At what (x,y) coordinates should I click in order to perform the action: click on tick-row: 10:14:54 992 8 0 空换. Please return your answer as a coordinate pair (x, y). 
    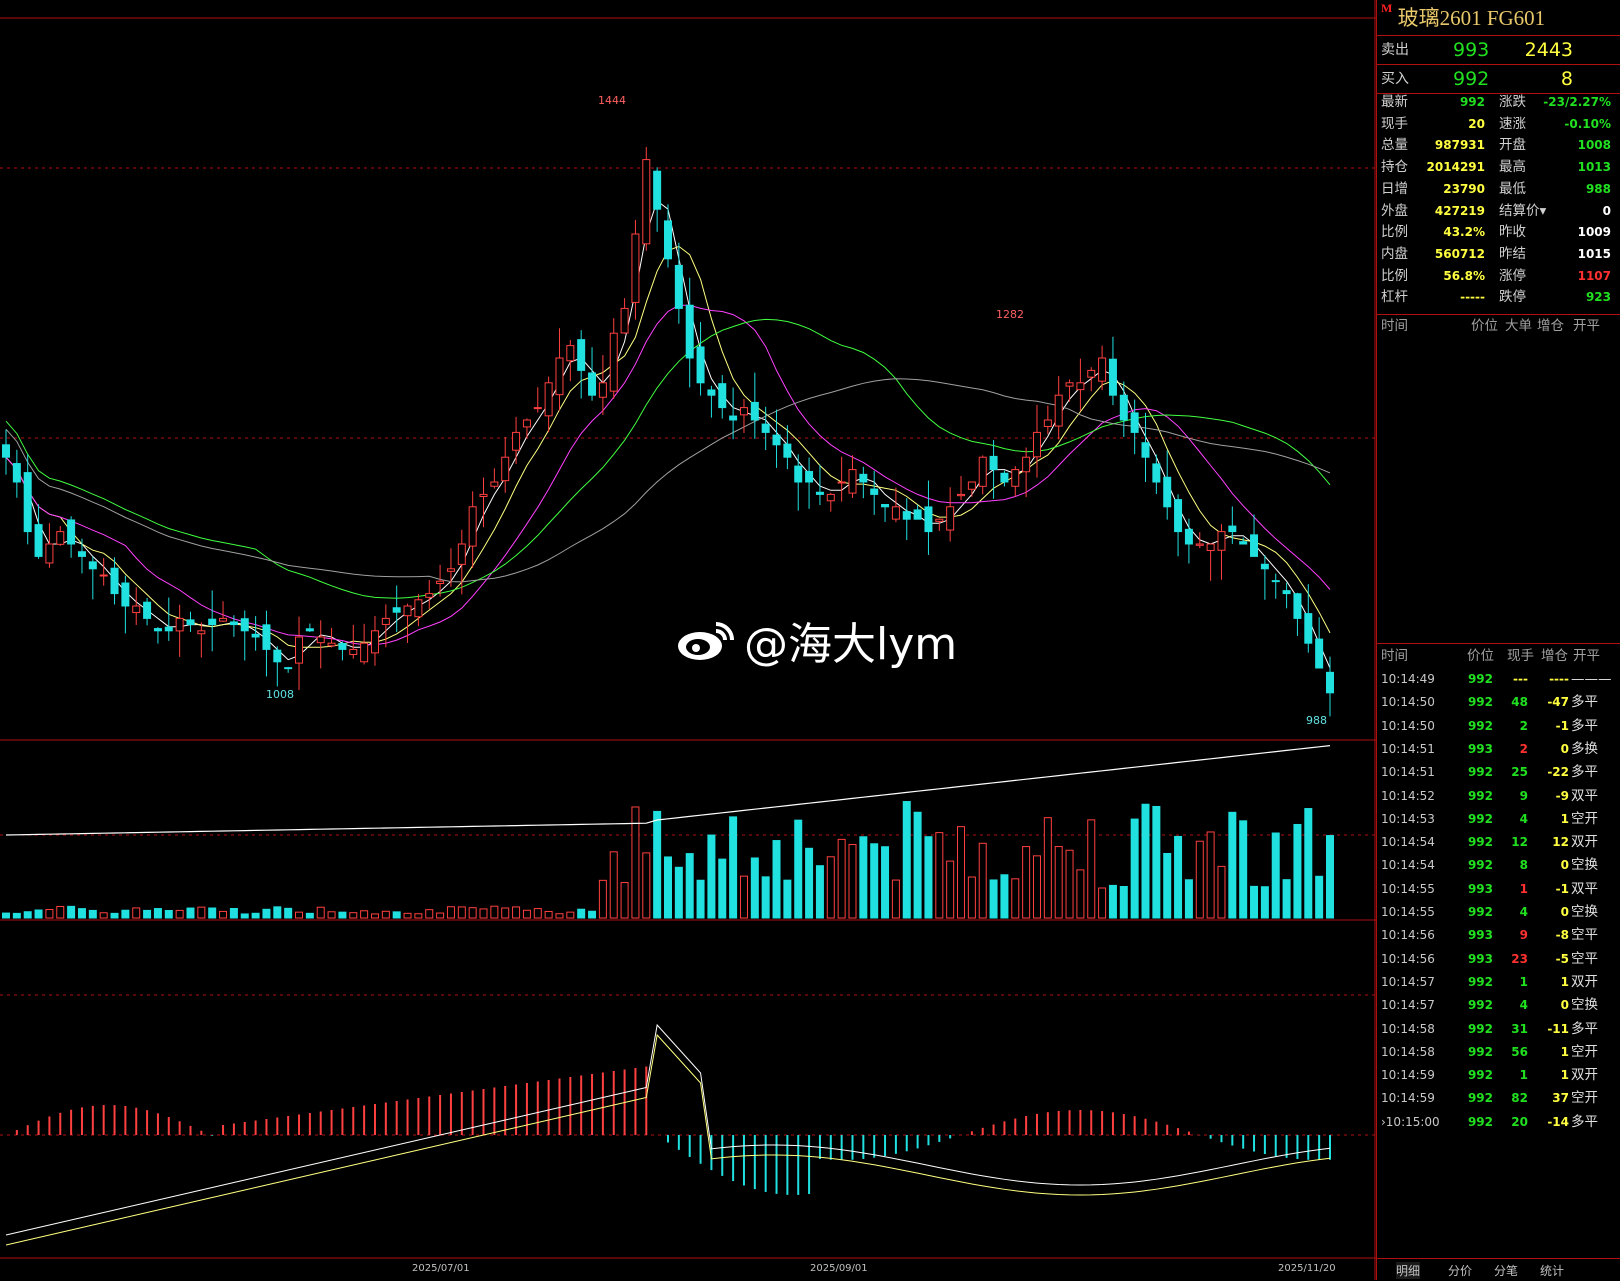
    Looking at the image, I should click on (1498, 866).